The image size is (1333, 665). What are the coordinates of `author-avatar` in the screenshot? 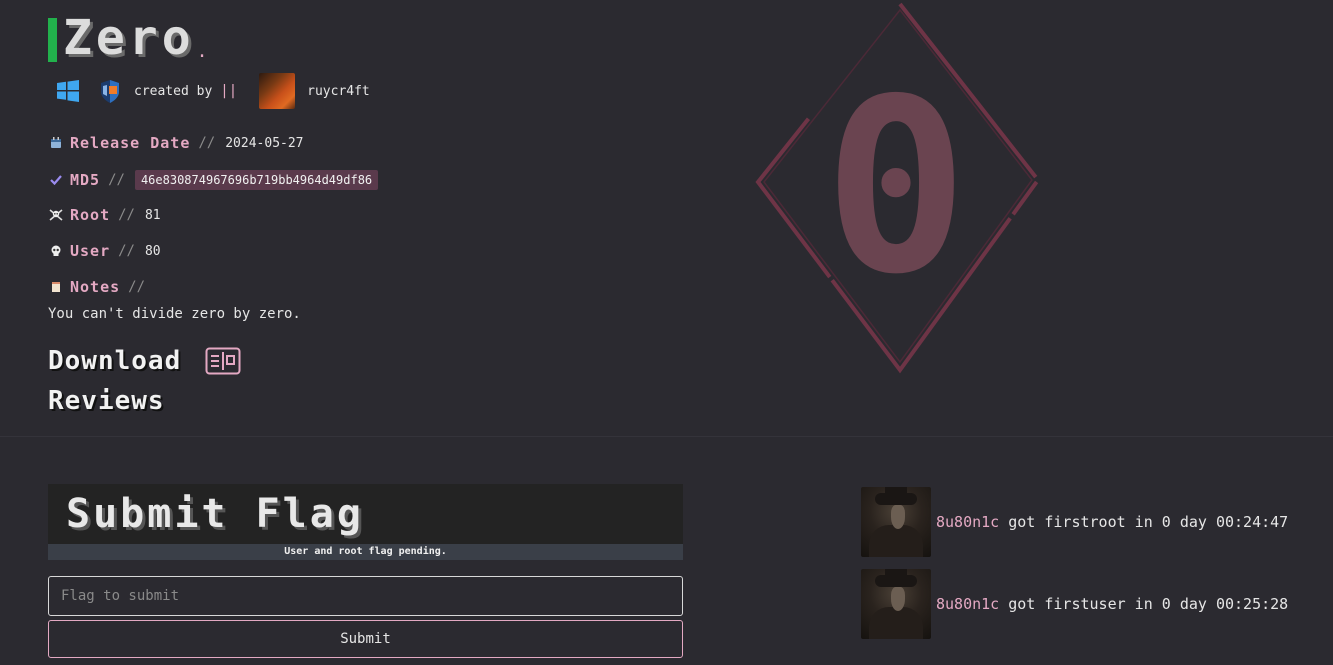 It's located at (277, 91).